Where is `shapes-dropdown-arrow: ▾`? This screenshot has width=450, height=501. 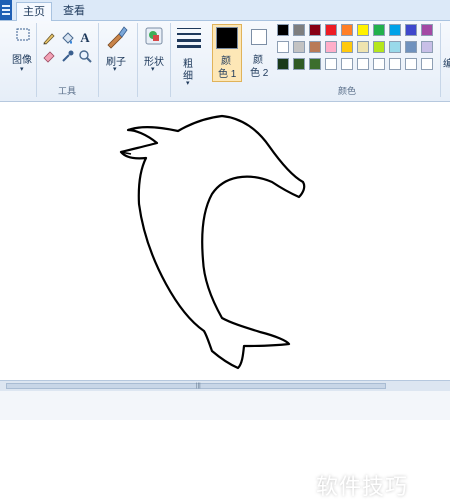
shapes-dropdown-arrow: ▾ is located at coordinates (153, 69).